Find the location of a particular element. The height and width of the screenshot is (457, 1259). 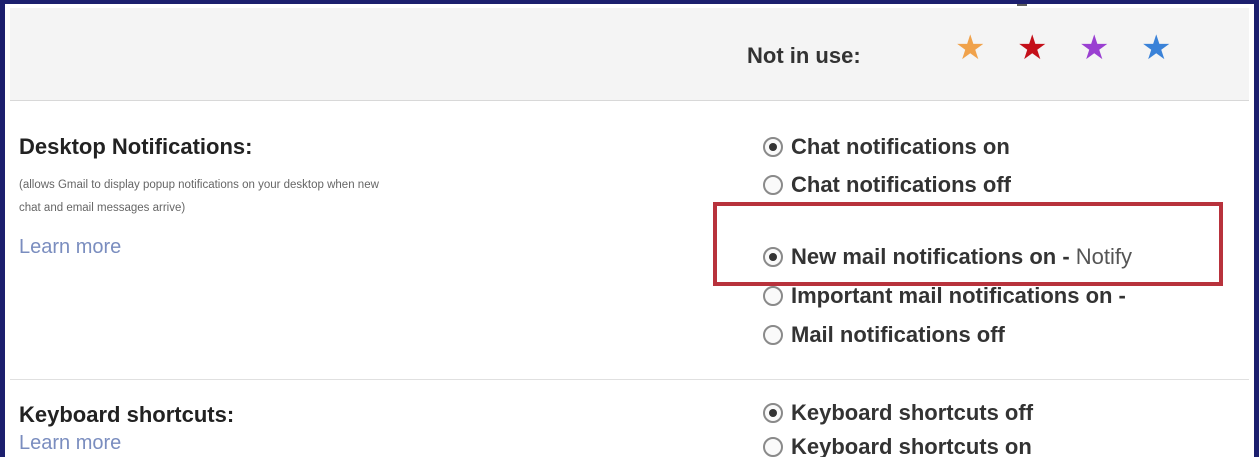

chat-notifications-on-option: Chat notifications on is located at coordinates (886, 147).